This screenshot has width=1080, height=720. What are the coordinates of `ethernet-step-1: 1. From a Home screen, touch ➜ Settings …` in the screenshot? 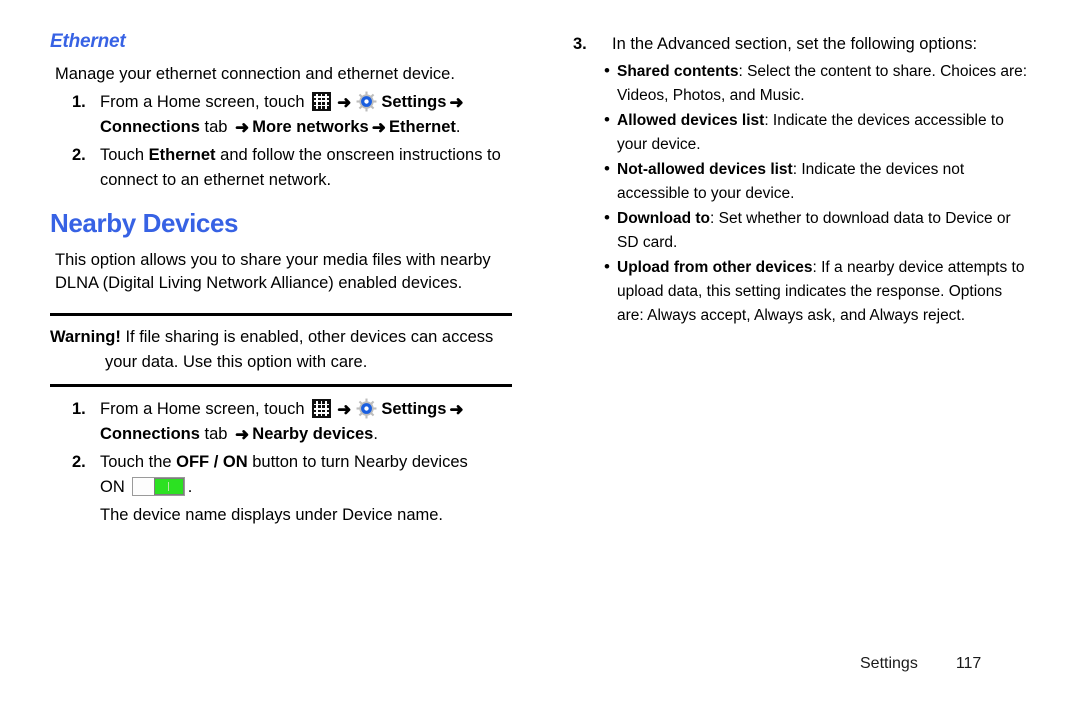 It's located at (285, 115).